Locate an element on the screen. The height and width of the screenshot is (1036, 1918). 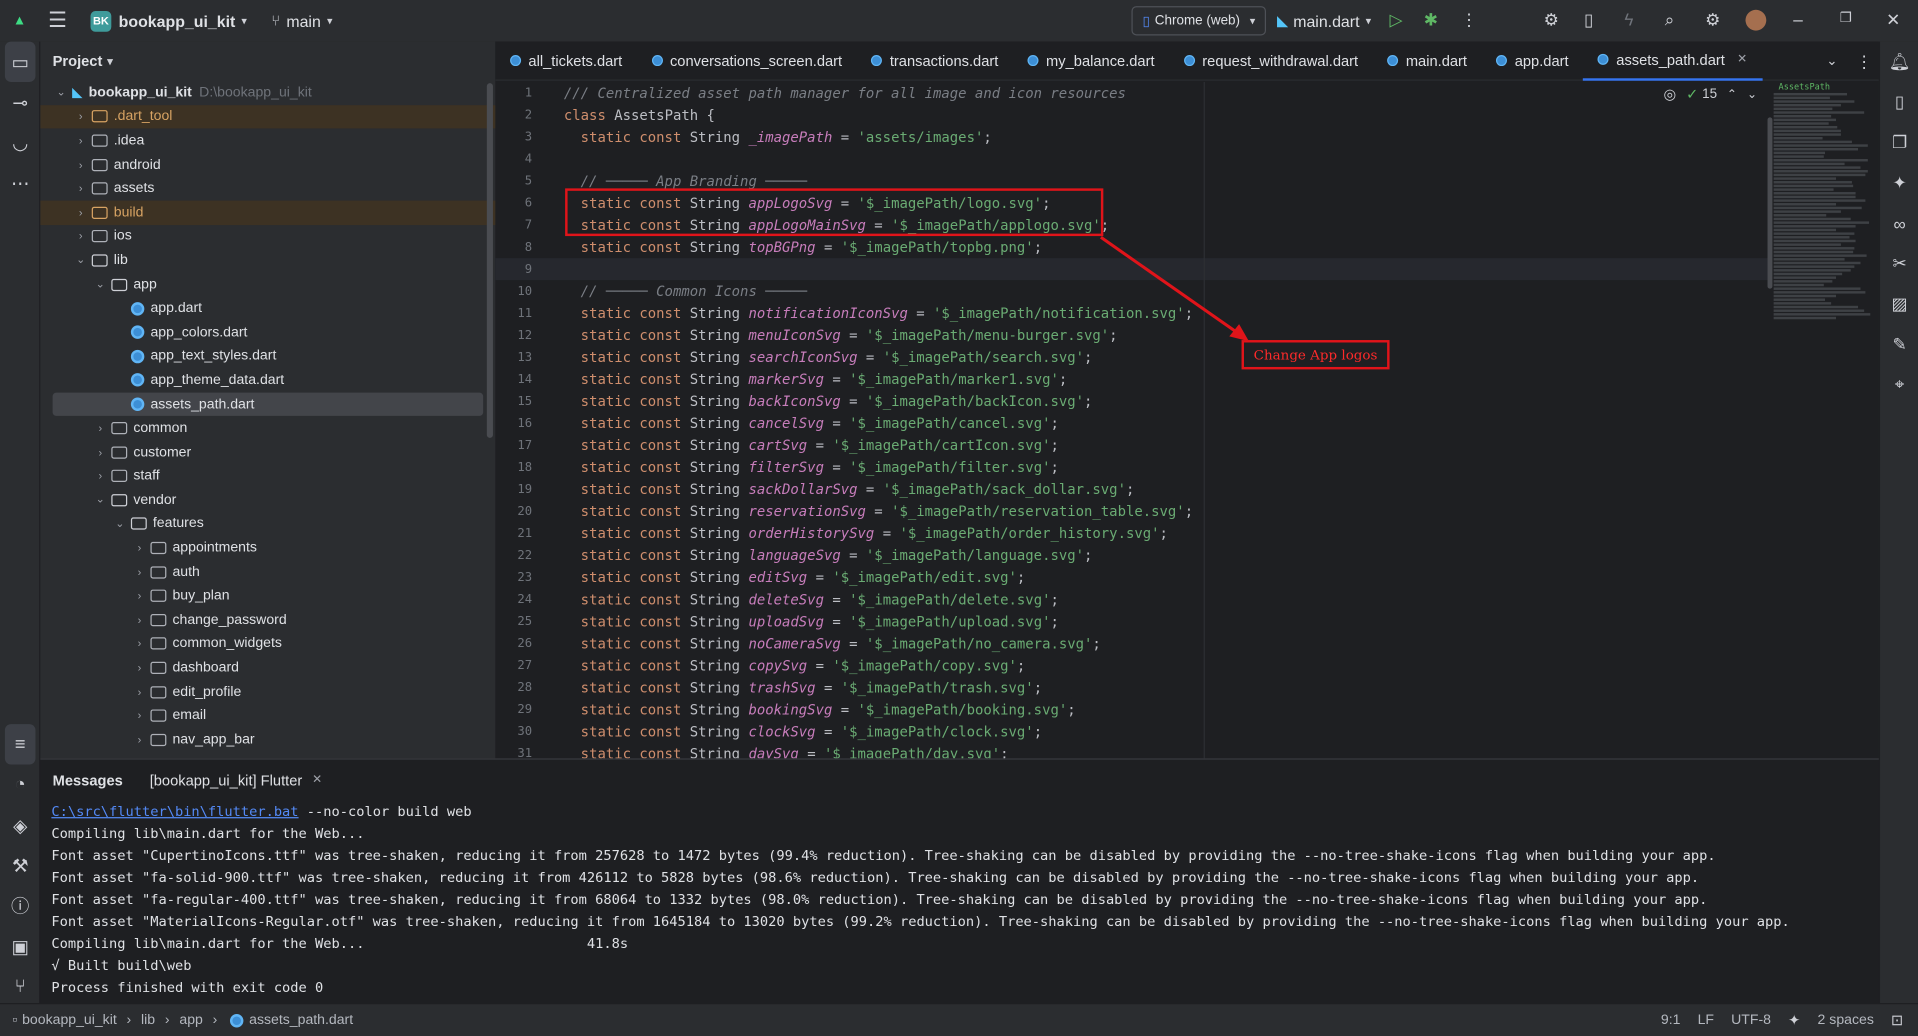
tabs-dropdown-icon: ⌄ is located at coordinates (1831, 61).